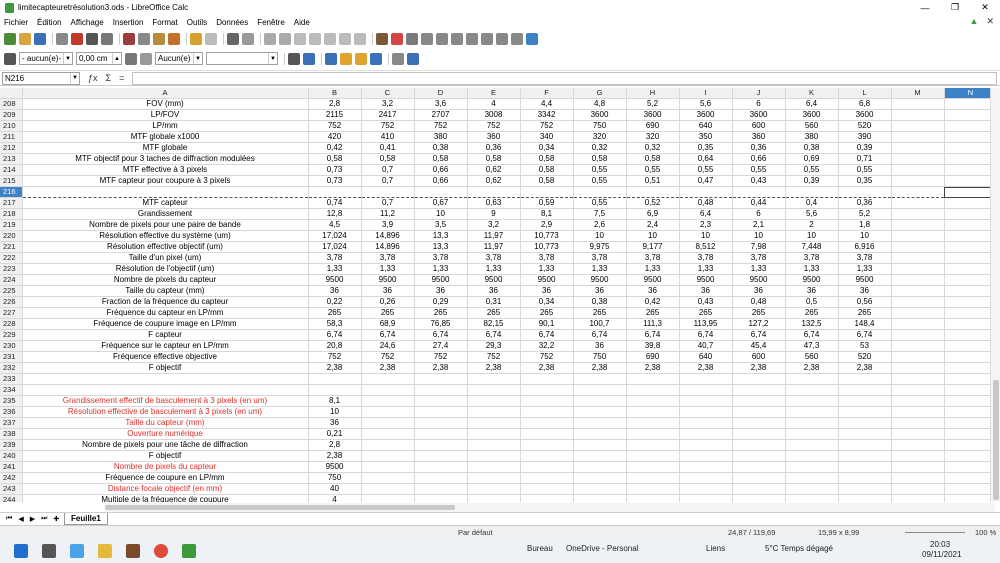 This screenshot has width=1000, height=563. What do you see at coordinates (56, 519) in the screenshot?
I see `add-sheet-icon: ✚` at bounding box center [56, 519].